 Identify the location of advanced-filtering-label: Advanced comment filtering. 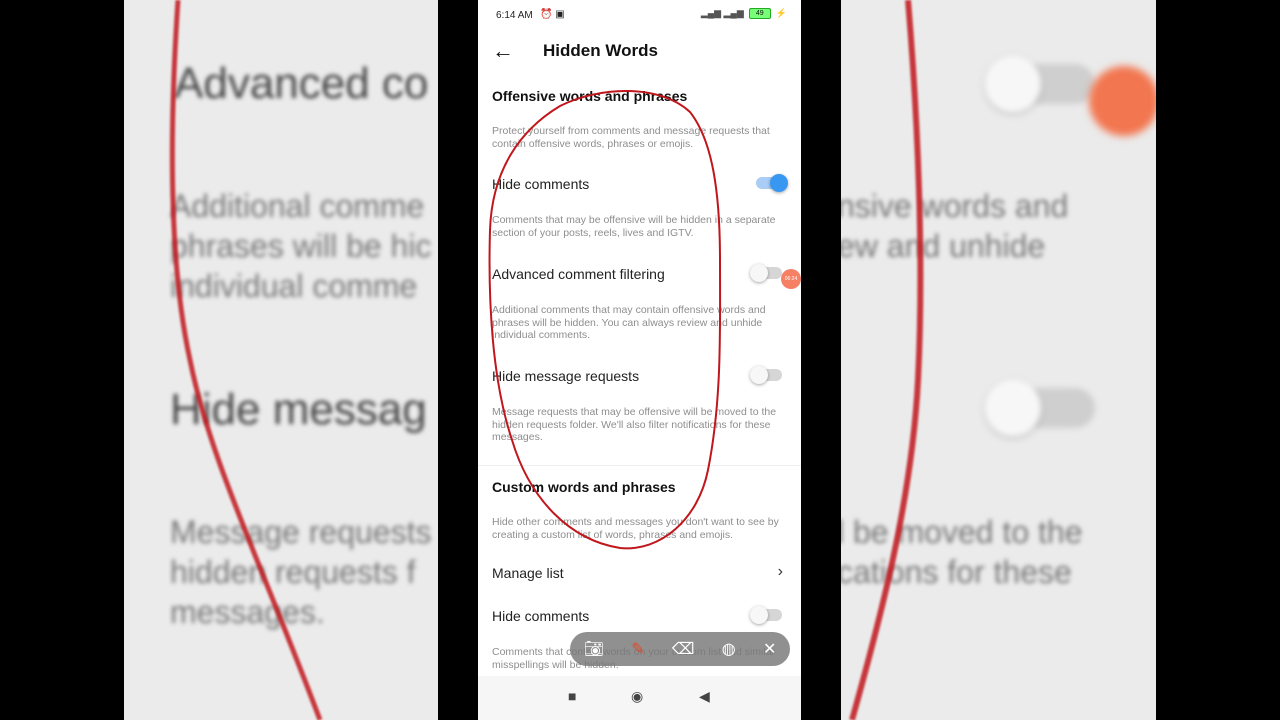
(578, 274).